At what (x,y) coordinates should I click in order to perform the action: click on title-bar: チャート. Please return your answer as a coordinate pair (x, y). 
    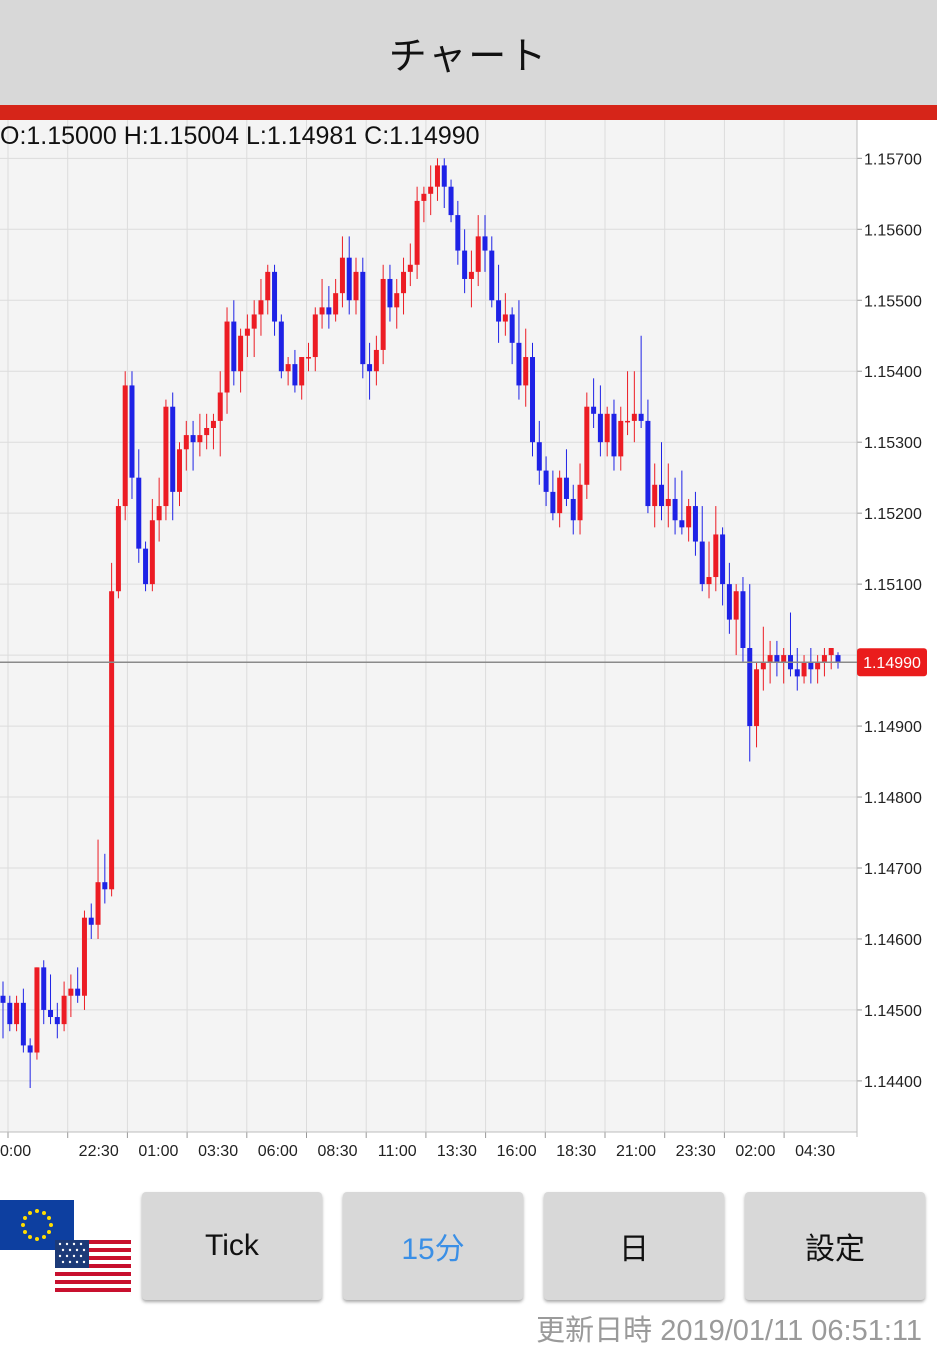
    Looking at the image, I should click on (468, 52).